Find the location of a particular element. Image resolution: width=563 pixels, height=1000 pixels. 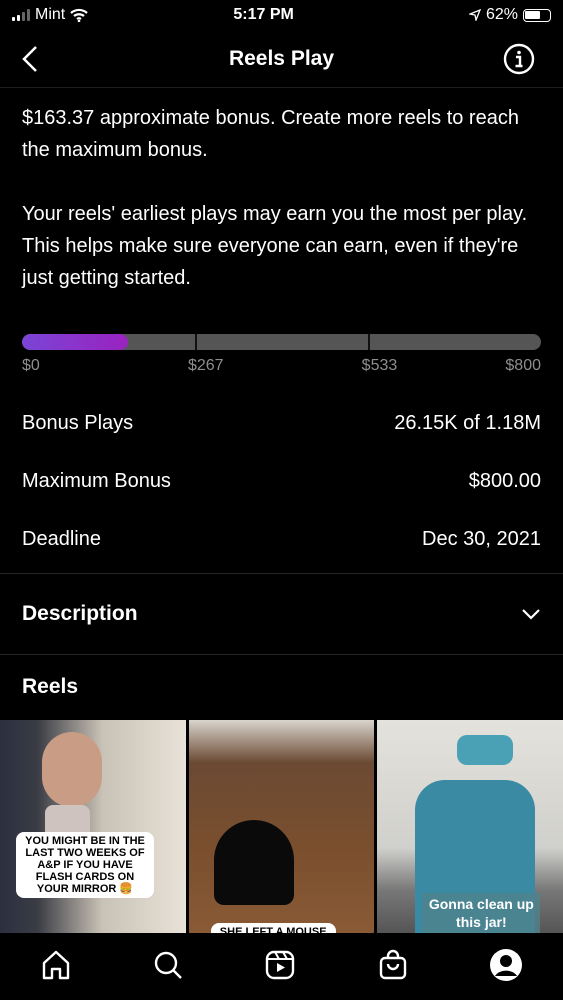

status-bar: Mint 5:17 PM 62% is located at coordinates (281, 15).